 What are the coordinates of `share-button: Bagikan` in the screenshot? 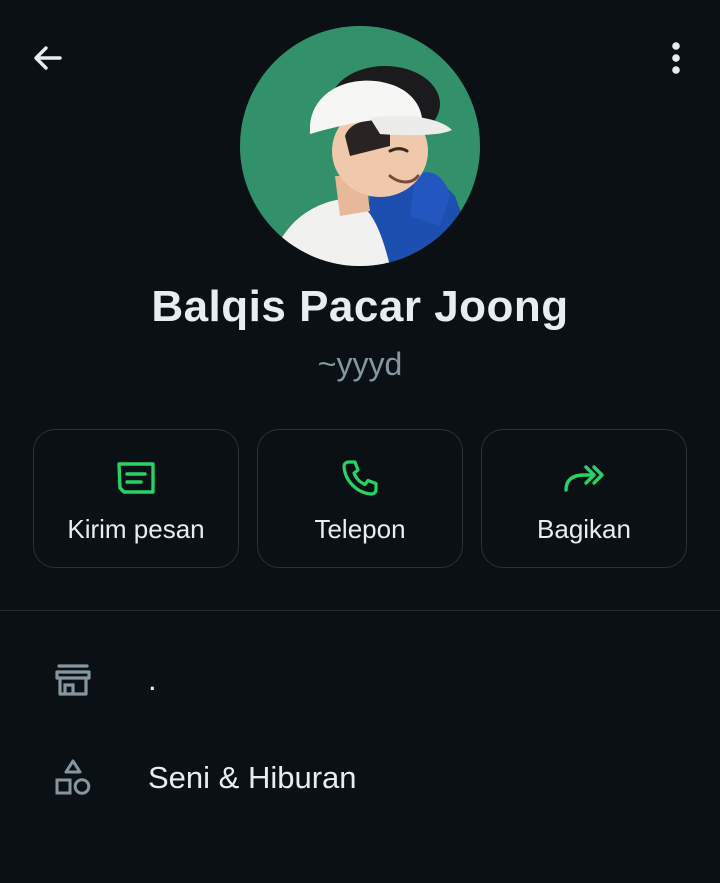 It's located at (584, 498).